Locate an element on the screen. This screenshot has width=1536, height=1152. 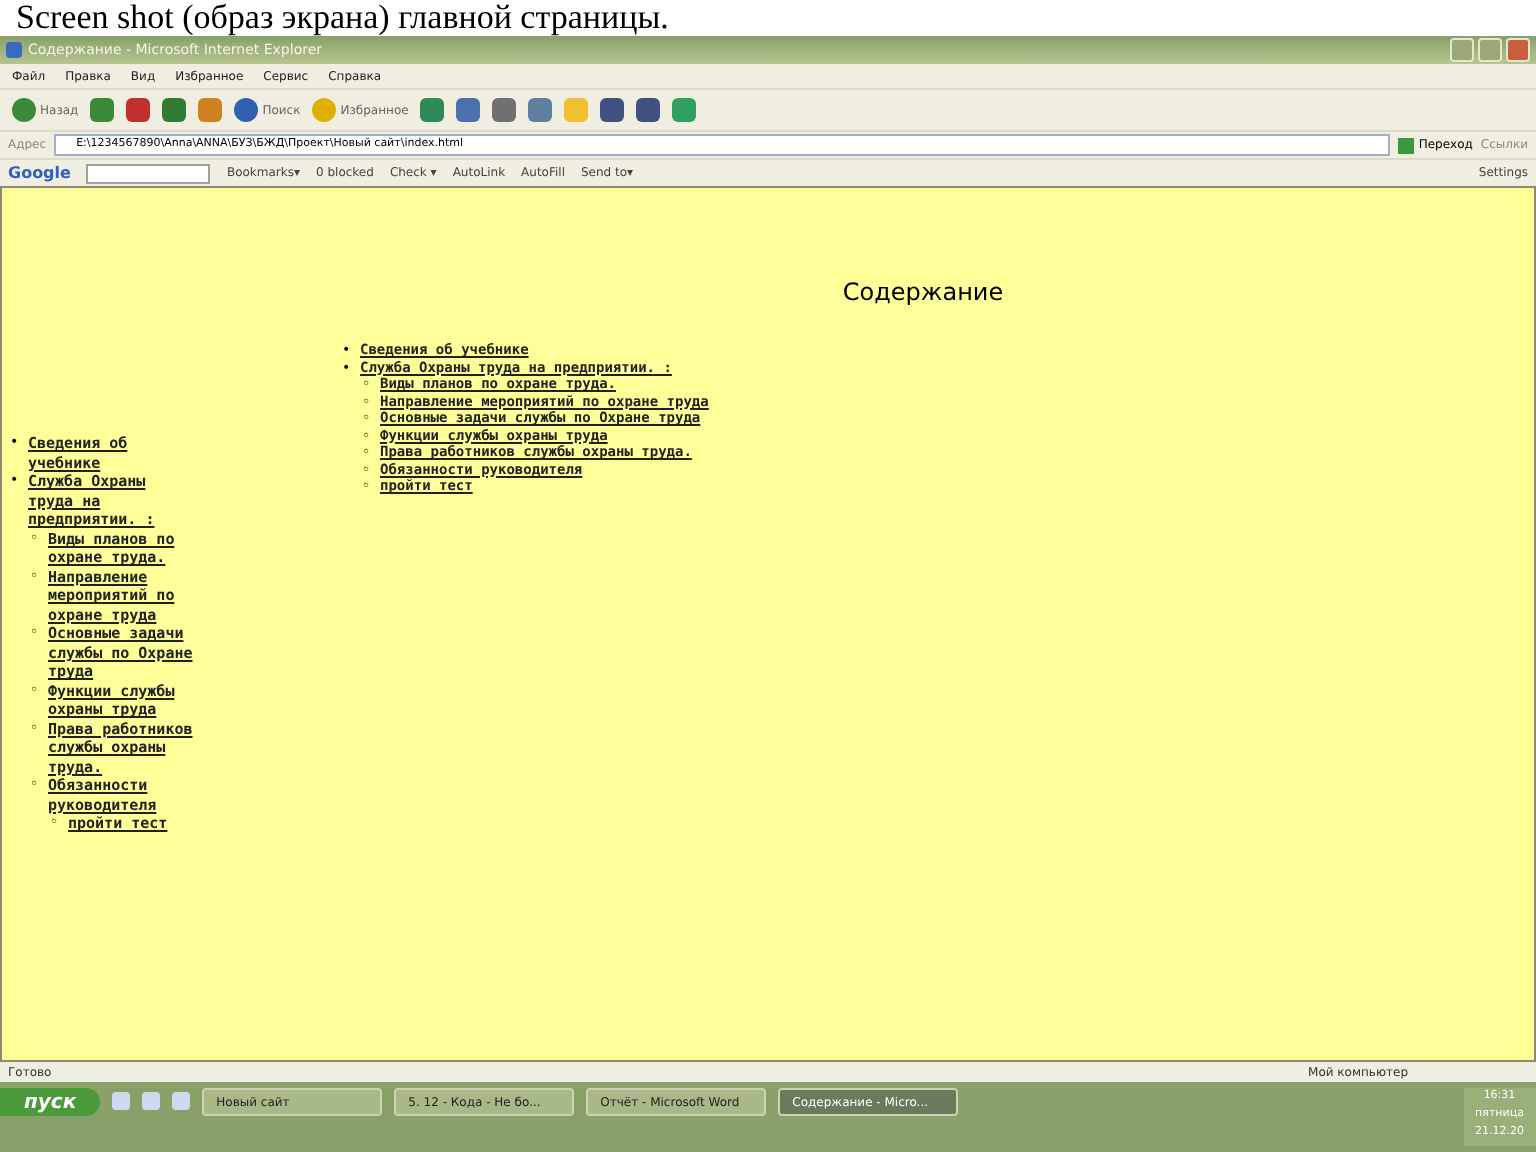
google-logo: Google is located at coordinates (39, 173).